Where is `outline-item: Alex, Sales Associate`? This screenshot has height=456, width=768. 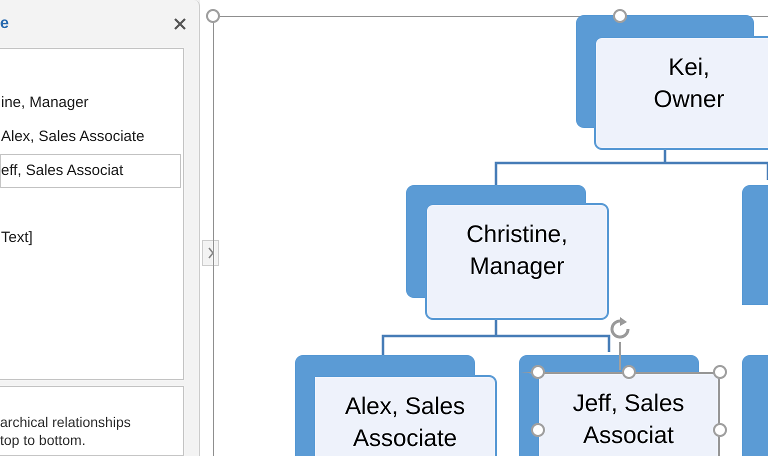
outline-item: Alex, Sales Associate is located at coordinates (91, 137).